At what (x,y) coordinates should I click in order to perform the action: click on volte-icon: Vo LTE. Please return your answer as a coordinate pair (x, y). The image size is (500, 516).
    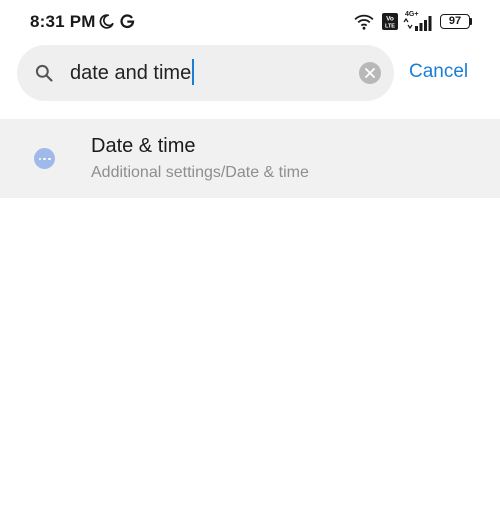
    Looking at the image, I should click on (390, 21).